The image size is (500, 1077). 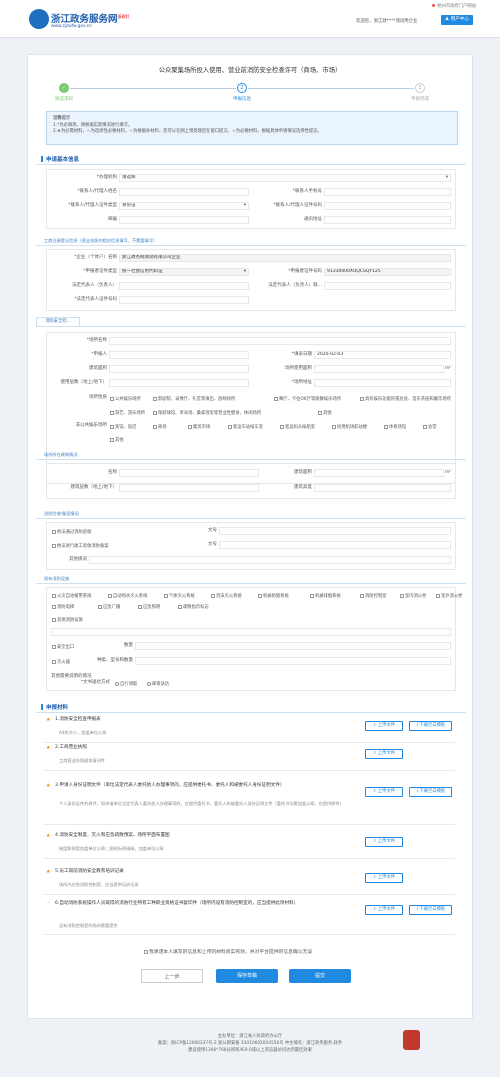 What do you see at coordinates (172, 976) in the screenshot?
I see `prev-button: 上一步` at bounding box center [172, 976].